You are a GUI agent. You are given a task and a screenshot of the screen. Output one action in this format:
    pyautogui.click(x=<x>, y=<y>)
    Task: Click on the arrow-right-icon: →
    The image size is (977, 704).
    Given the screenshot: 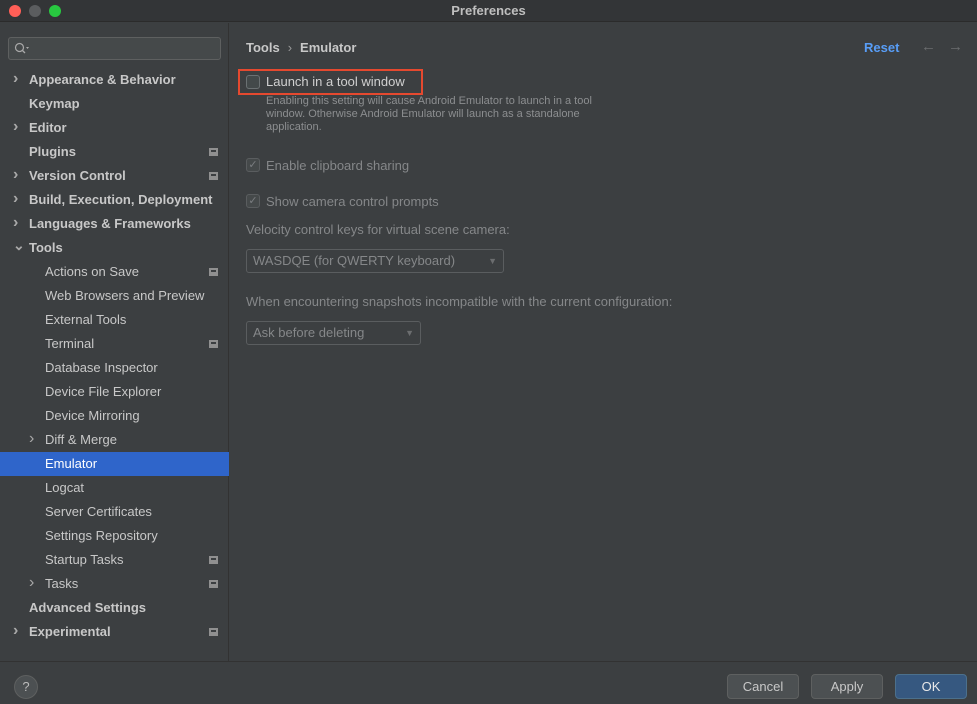 What is the action you would take?
    pyautogui.click(x=955, y=46)
    